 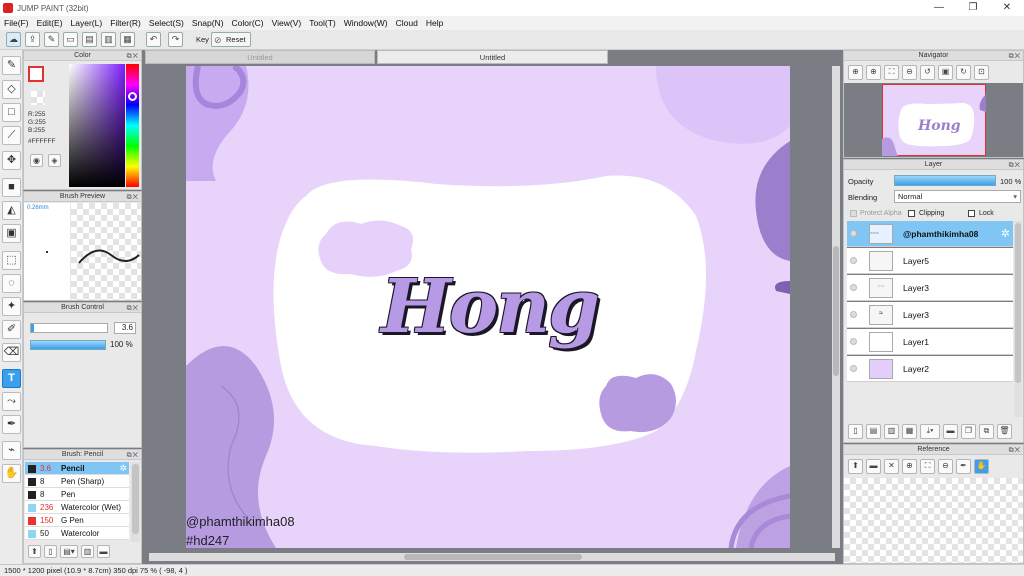 What do you see at coordinates (11, 283) in the screenshot?
I see `lasso-tool-icon: ◌` at bounding box center [11, 283].